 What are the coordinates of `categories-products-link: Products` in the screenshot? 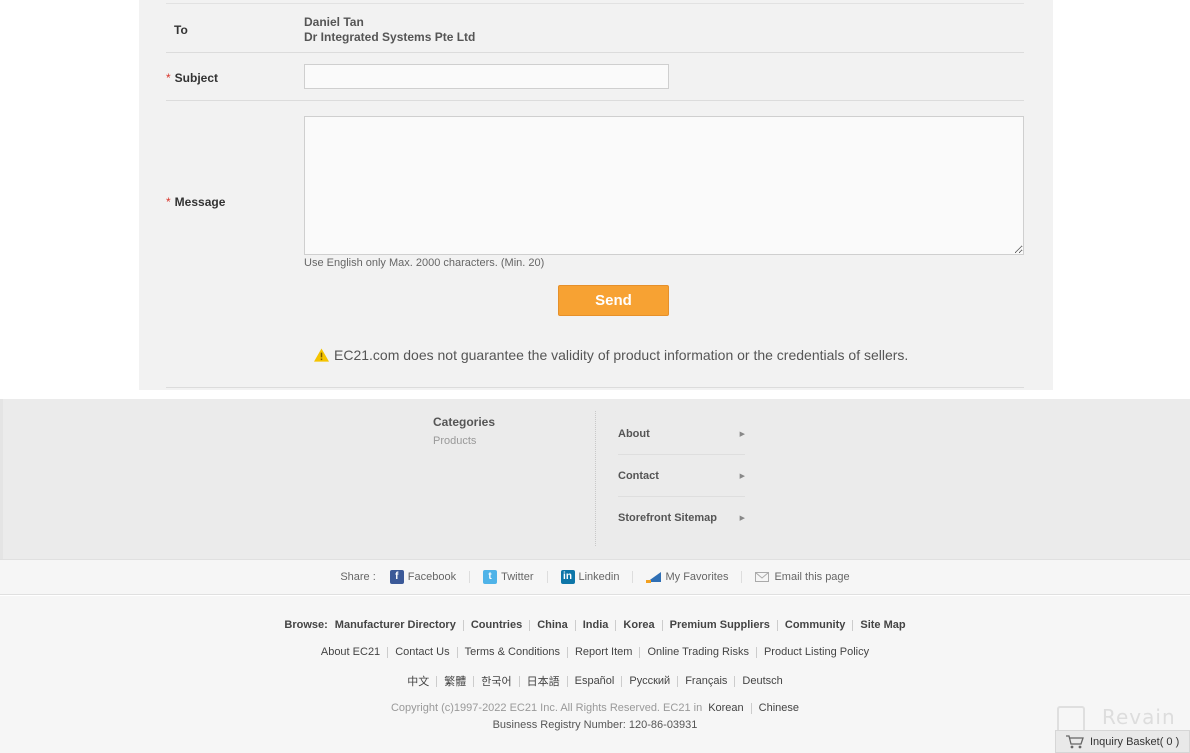 It's located at (454, 441).